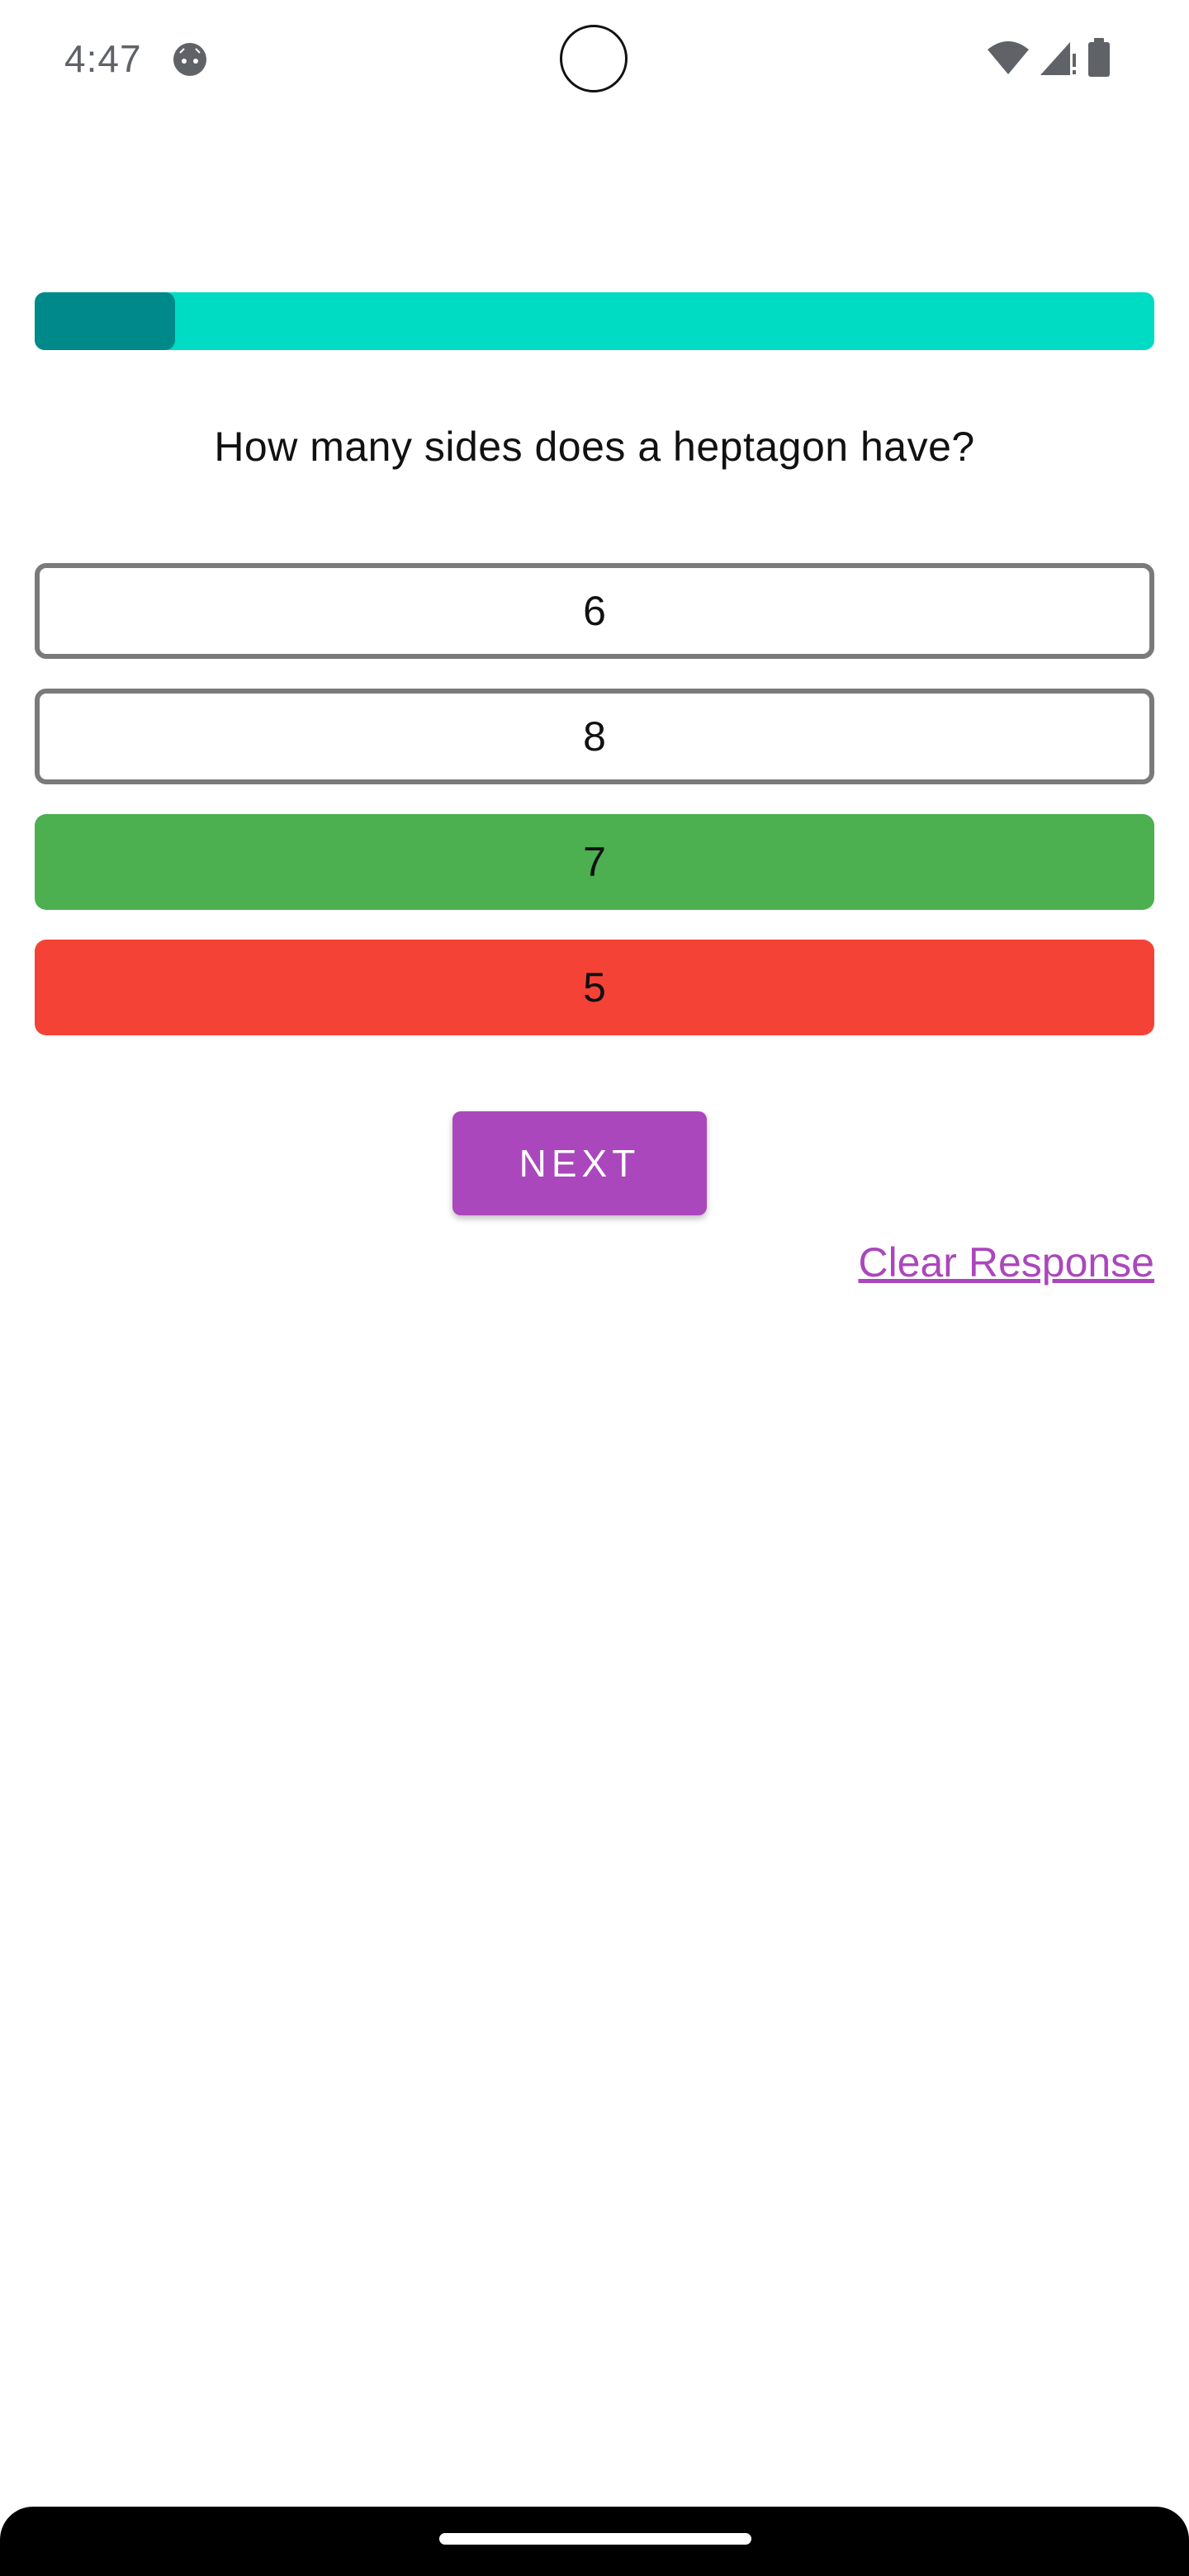  What do you see at coordinates (594, 736) in the screenshot?
I see `answer-option-2: 8` at bounding box center [594, 736].